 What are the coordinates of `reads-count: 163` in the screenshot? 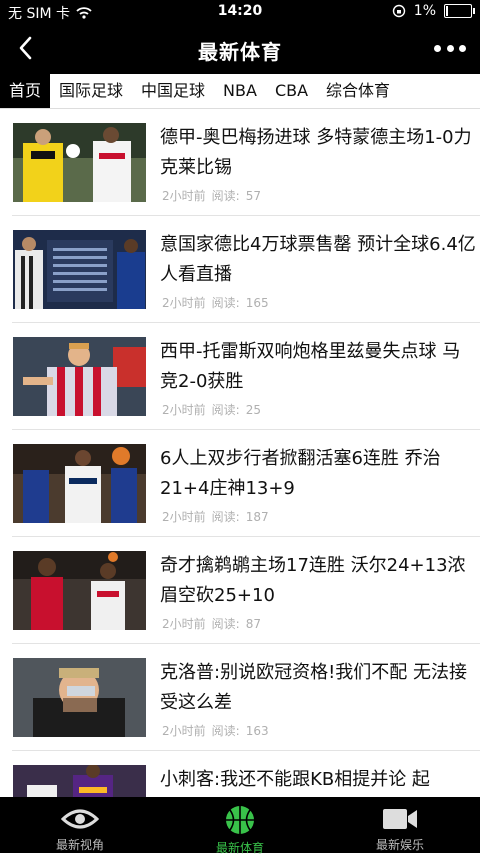 It's located at (257, 731).